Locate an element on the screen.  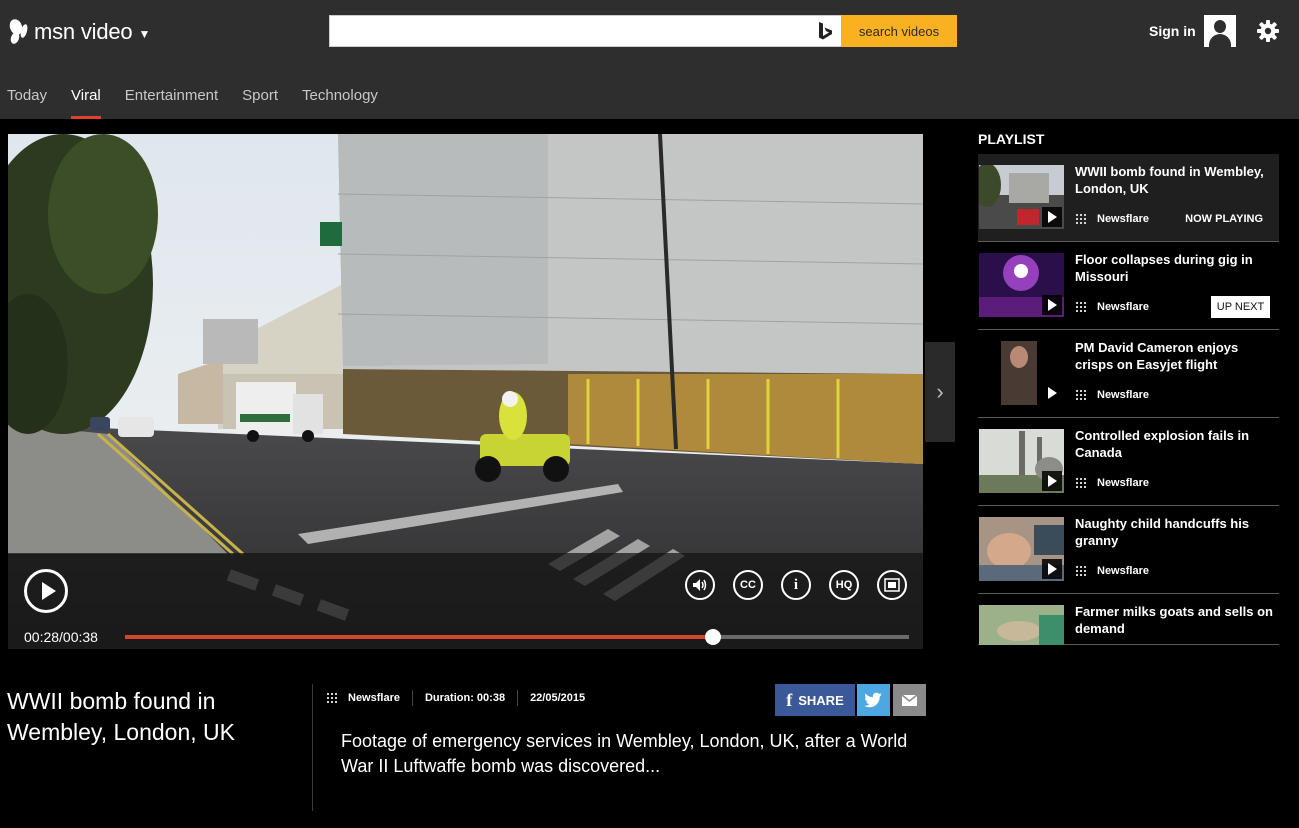
cc-icon: CC is located at coordinates (748, 585).